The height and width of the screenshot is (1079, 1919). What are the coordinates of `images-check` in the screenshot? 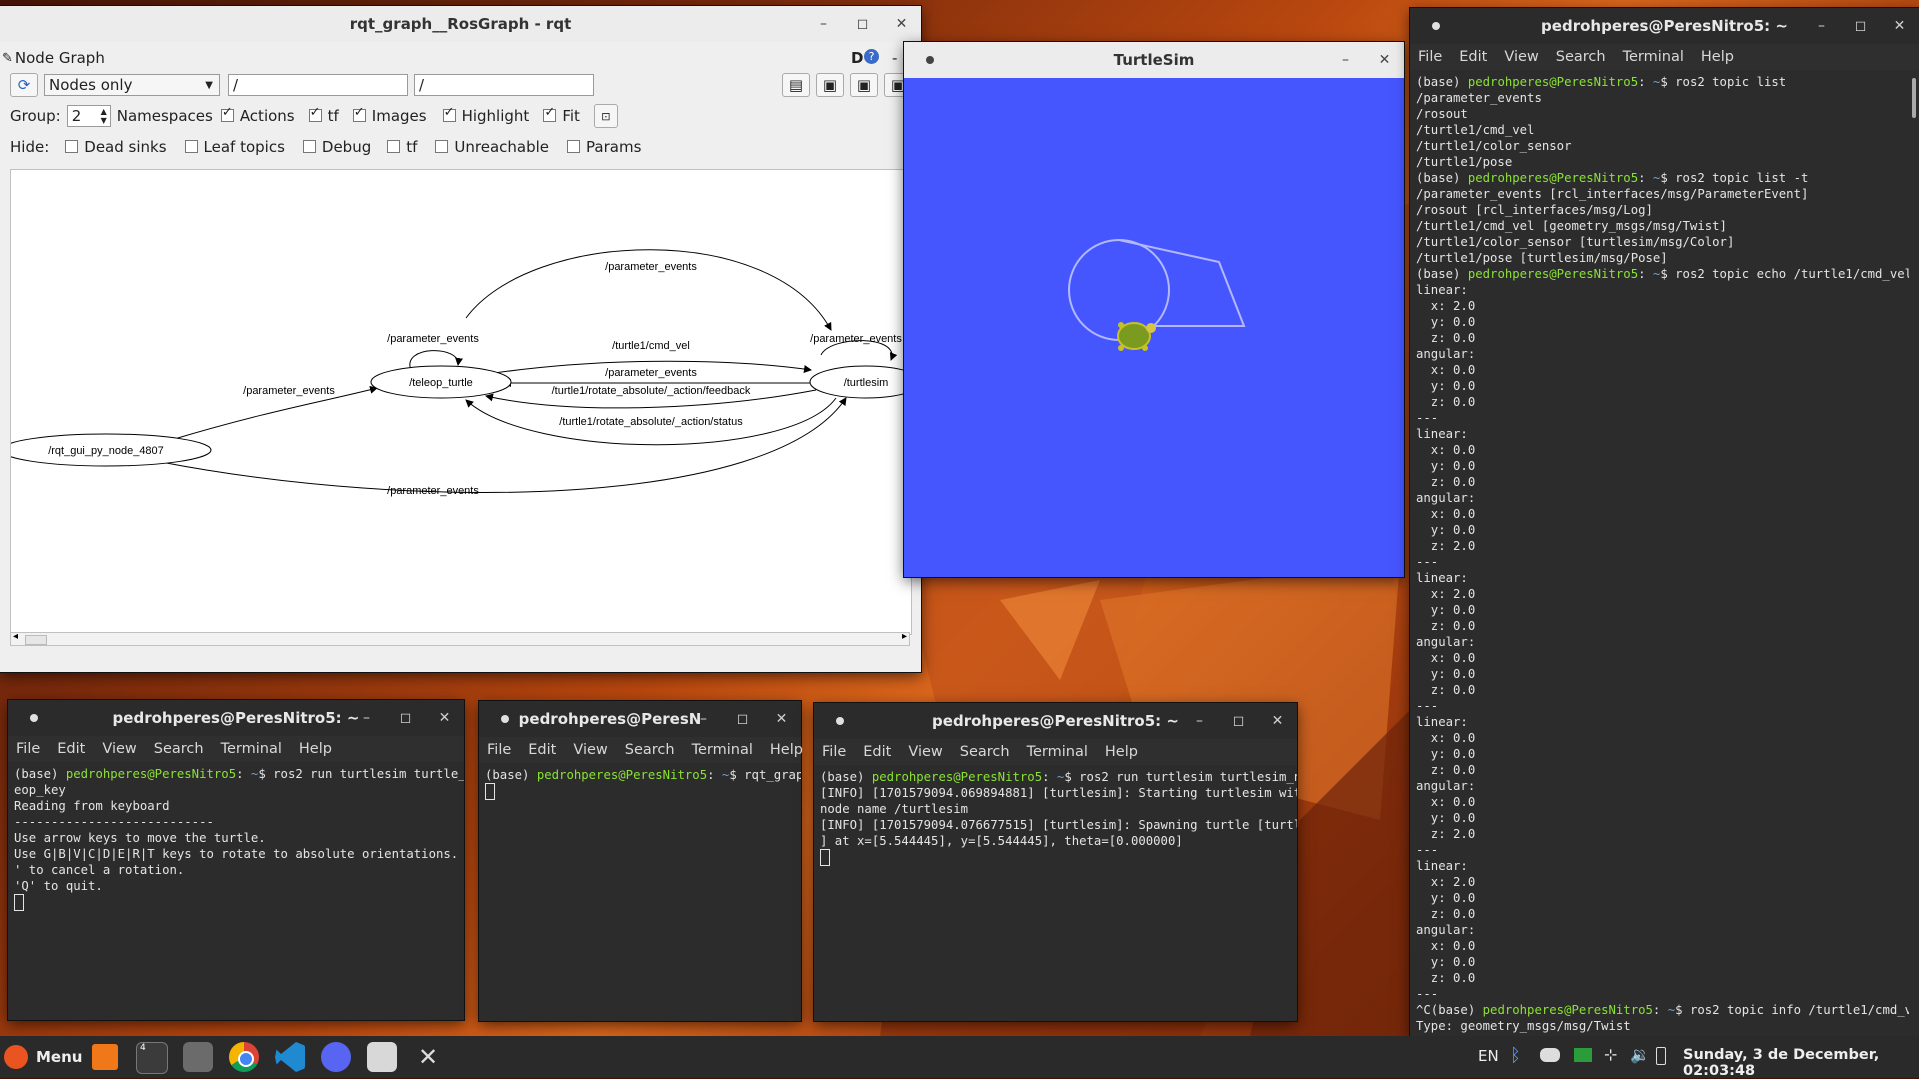 It's located at (359, 113).